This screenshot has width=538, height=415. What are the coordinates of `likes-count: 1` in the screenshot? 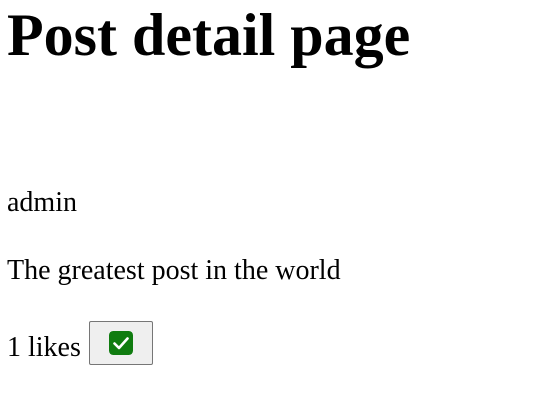 It's located at (14, 347).